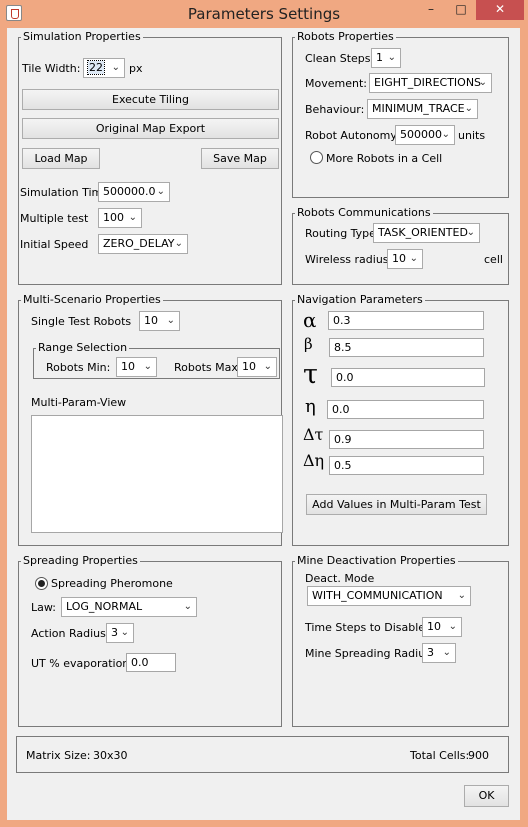 This screenshot has height=827, width=528. What do you see at coordinates (352, 135) in the screenshot?
I see `robot-autonomy-label: Robot Autonomy:` at bounding box center [352, 135].